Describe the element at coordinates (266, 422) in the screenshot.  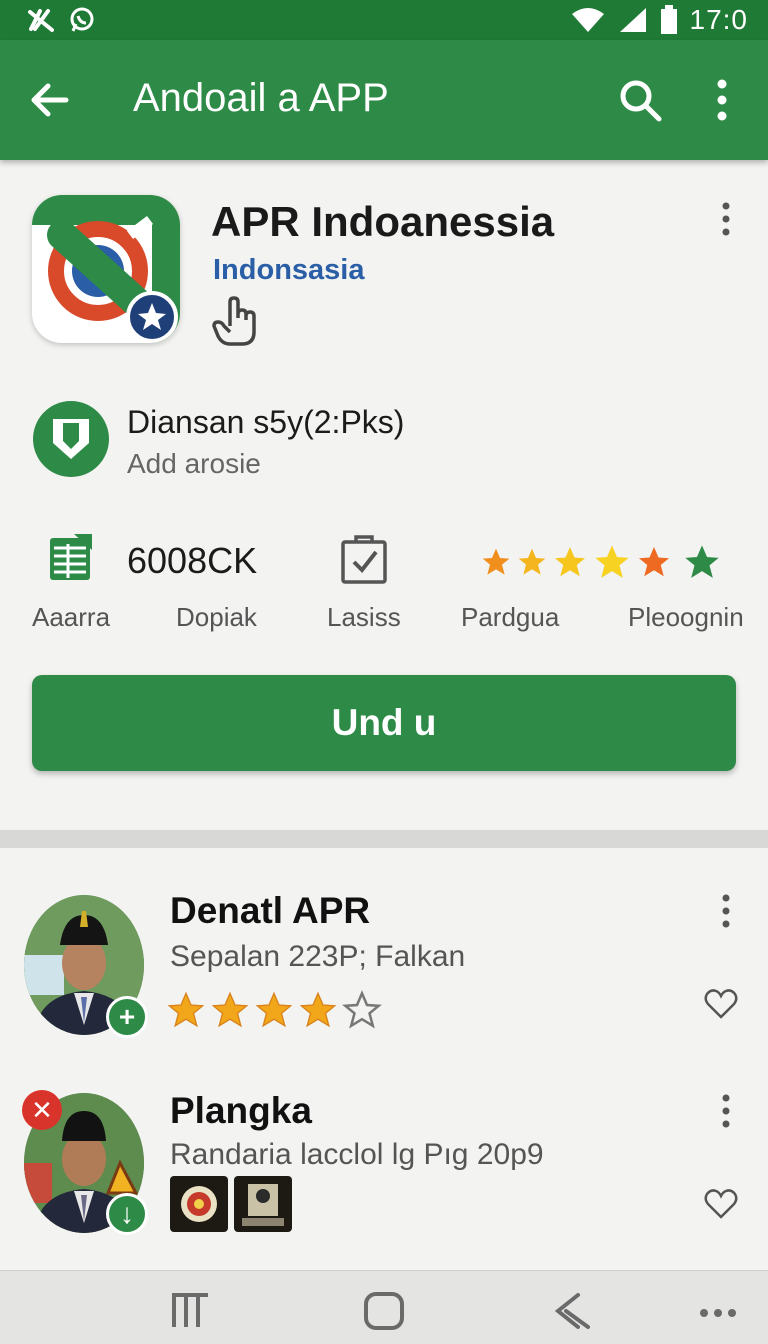
I see `meta-title: Diansan s5y(2:Pks)` at that location.